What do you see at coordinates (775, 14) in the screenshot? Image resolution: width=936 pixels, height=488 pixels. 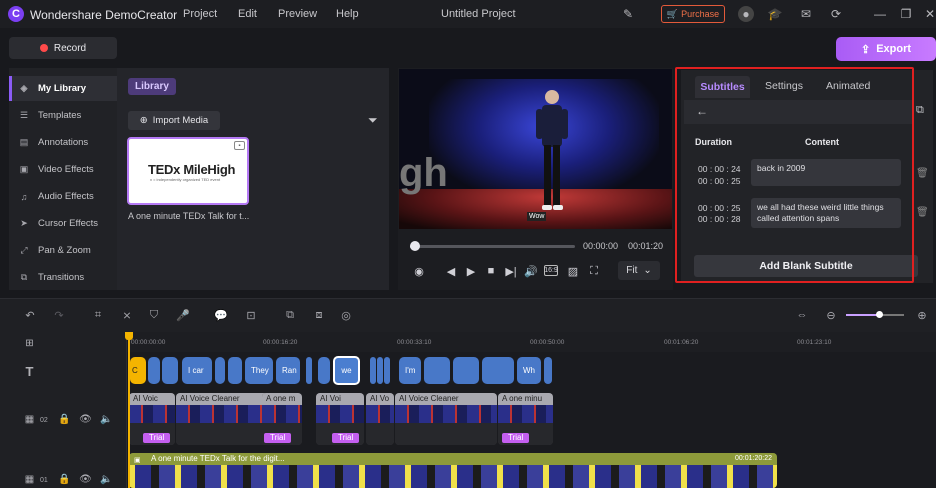 I see `learn-icon: 🎓` at bounding box center [775, 14].